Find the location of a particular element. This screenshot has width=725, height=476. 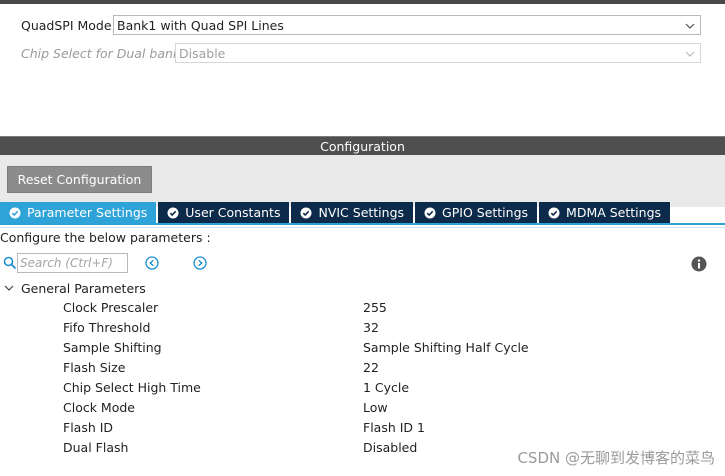

param-row-fifo-threshold: Fifo Threshold 32 is located at coordinates (363, 330).